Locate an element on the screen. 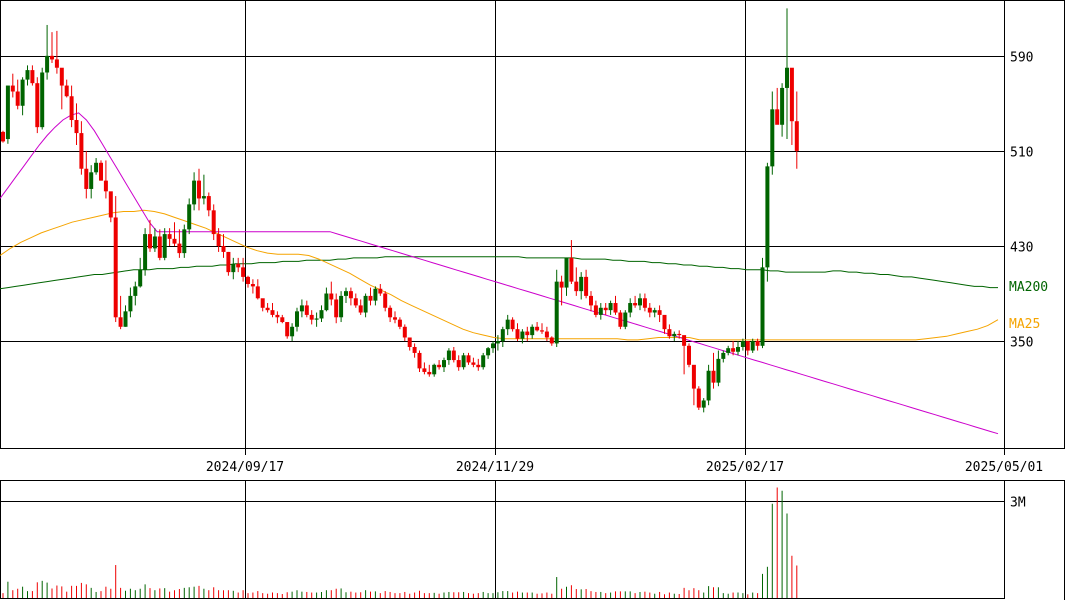  date-tick-label: 2024/11/29 is located at coordinates (495, 467).